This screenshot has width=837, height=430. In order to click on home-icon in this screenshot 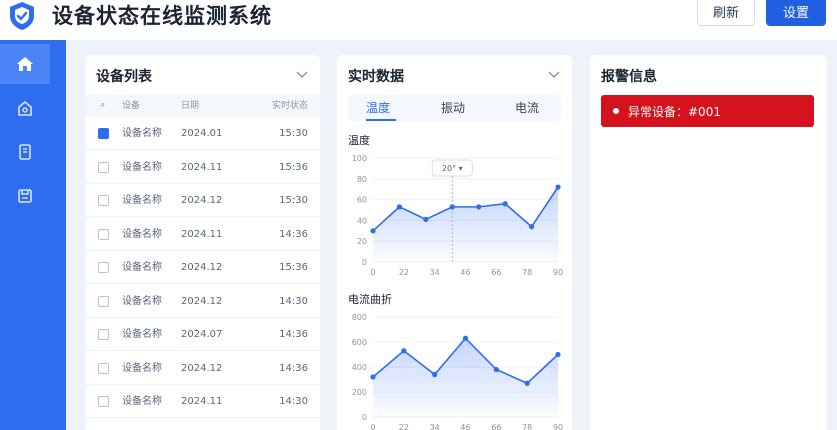, I will do `click(25, 64)`.